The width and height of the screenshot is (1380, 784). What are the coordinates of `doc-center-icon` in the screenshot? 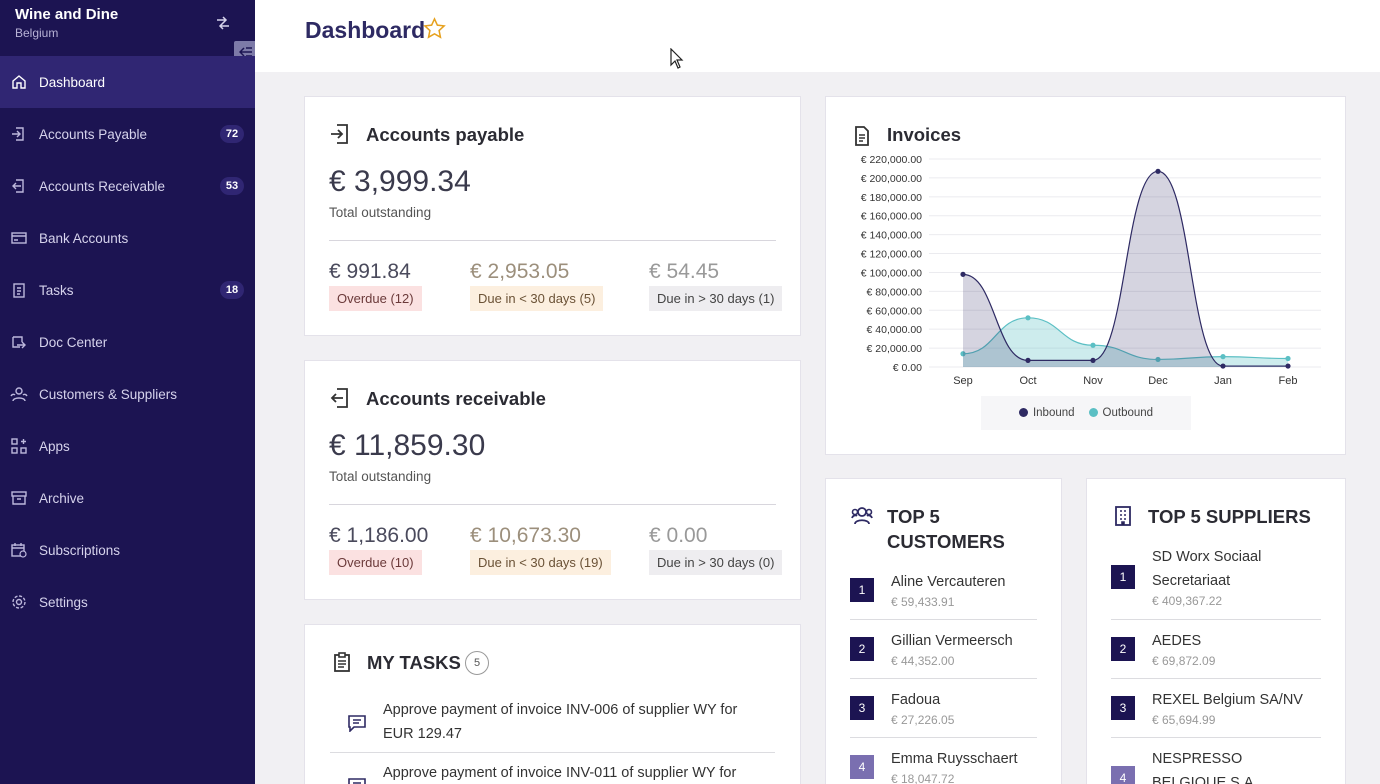 It's located at (19, 342).